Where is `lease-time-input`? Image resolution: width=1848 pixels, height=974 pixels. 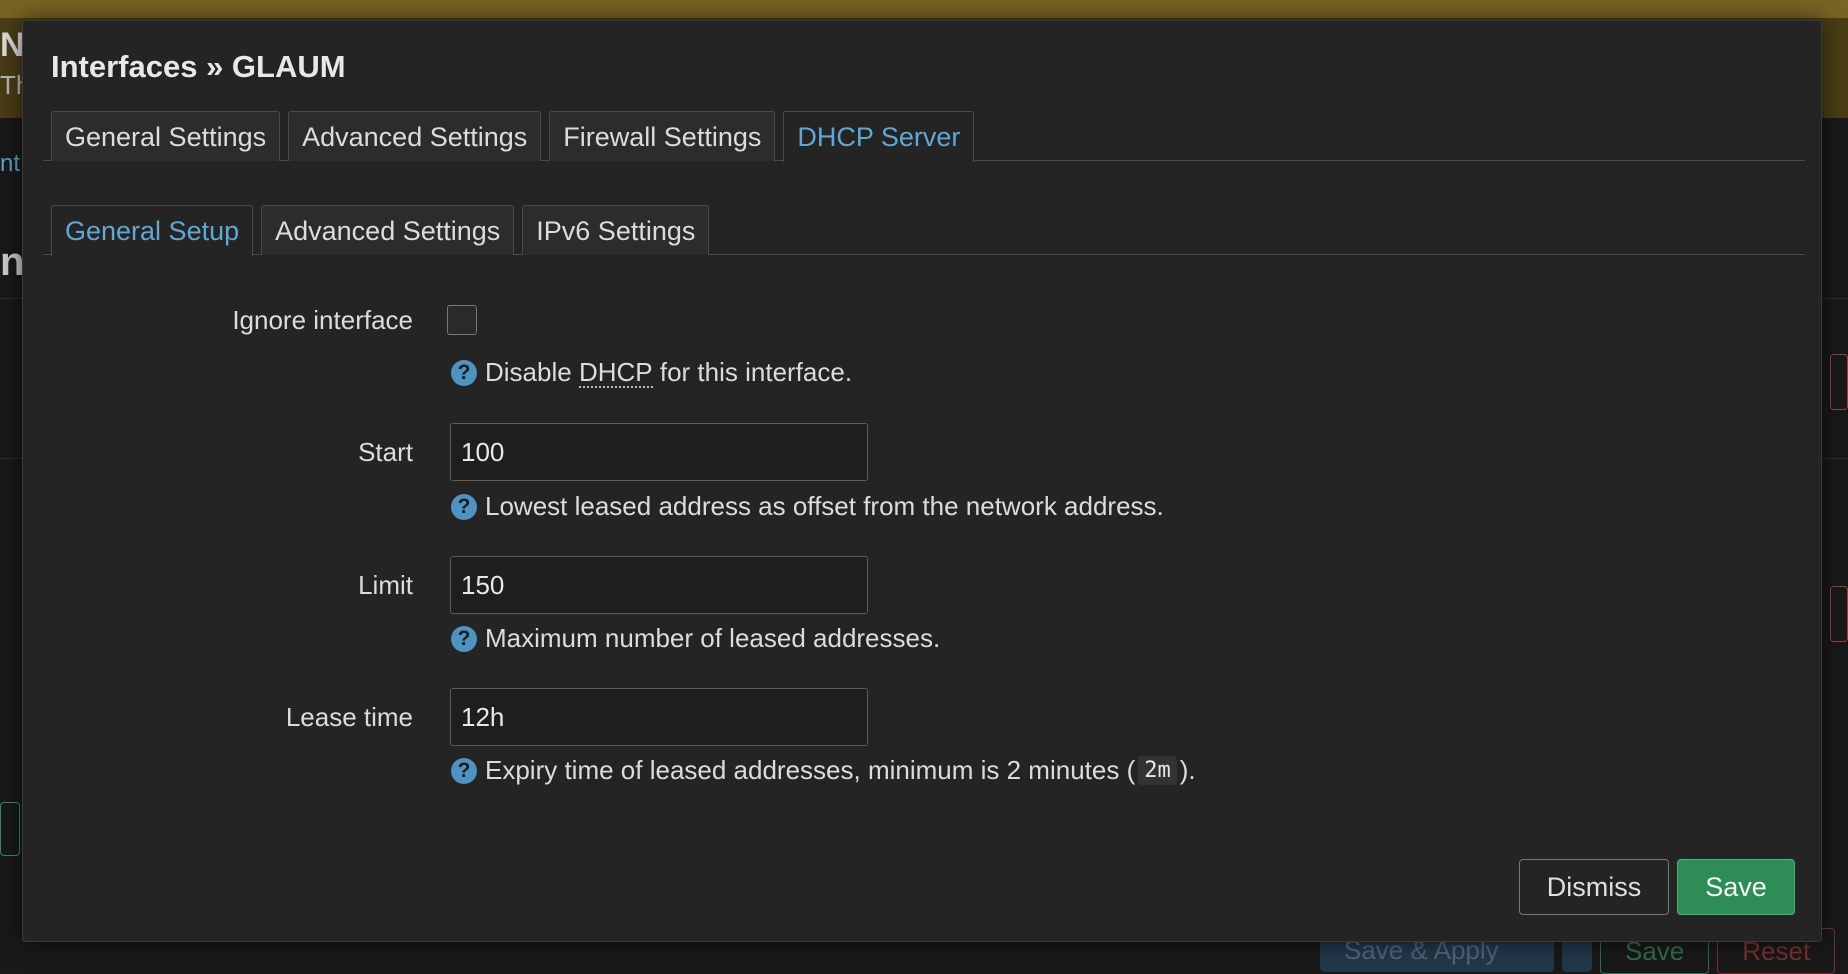
lease-time-input is located at coordinates (659, 717).